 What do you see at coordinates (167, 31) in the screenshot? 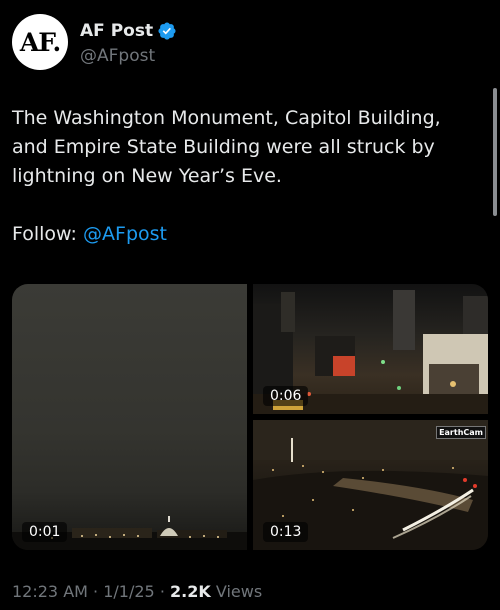
I see `verified-badge-icon` at bounding box center [167, 31].